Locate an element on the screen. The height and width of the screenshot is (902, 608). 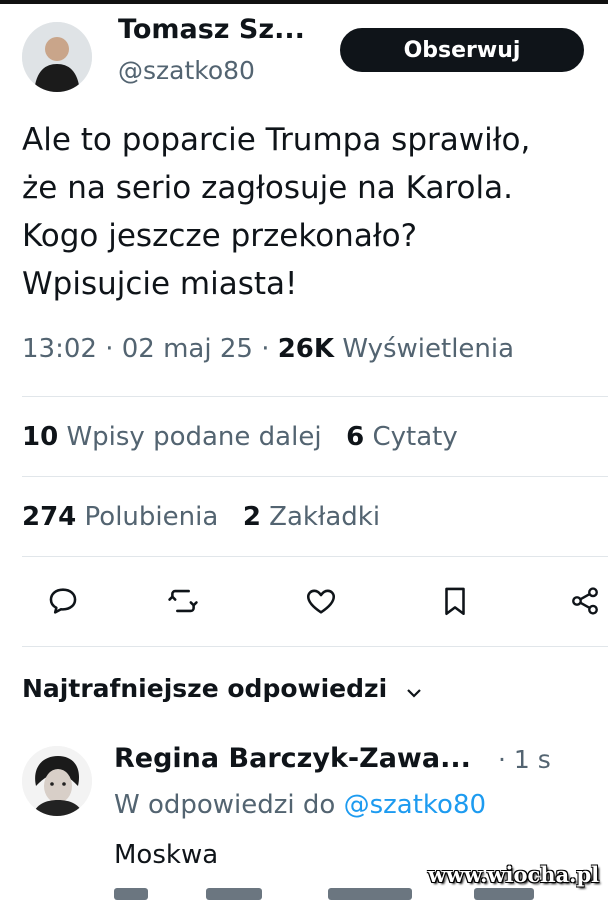
tweet-meta: 13:02 · 02 maj 25 · 26K Wyświetlenia is located at coordinates (268, 349).